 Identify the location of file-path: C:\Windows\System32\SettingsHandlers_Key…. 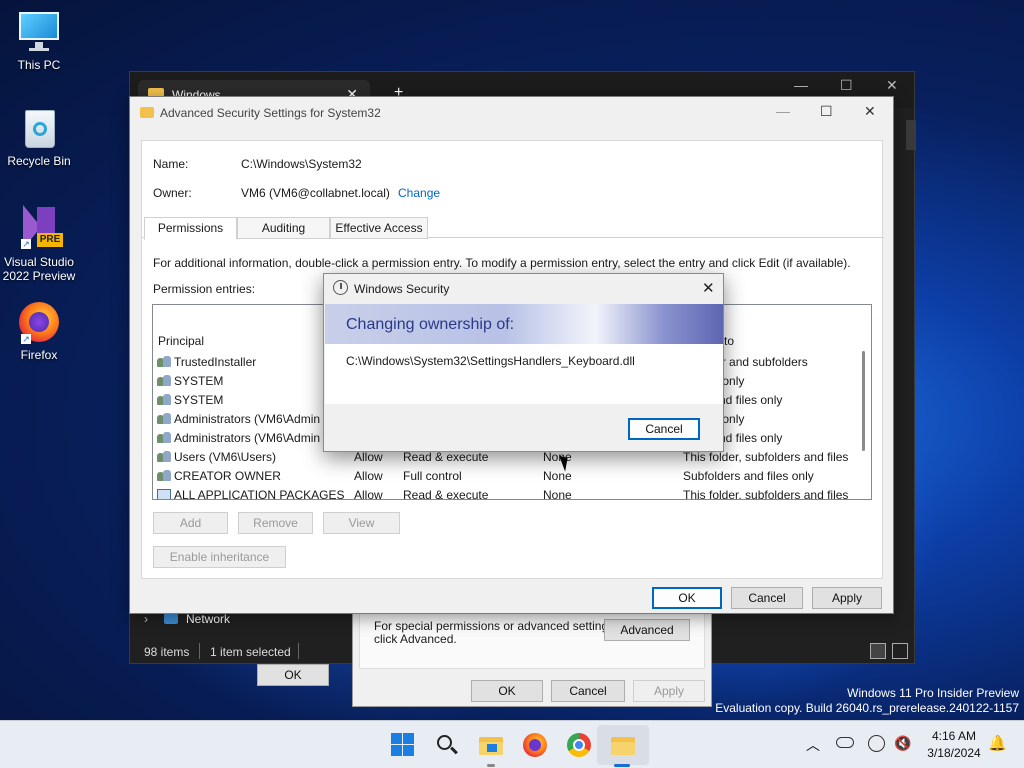
(490, 361).